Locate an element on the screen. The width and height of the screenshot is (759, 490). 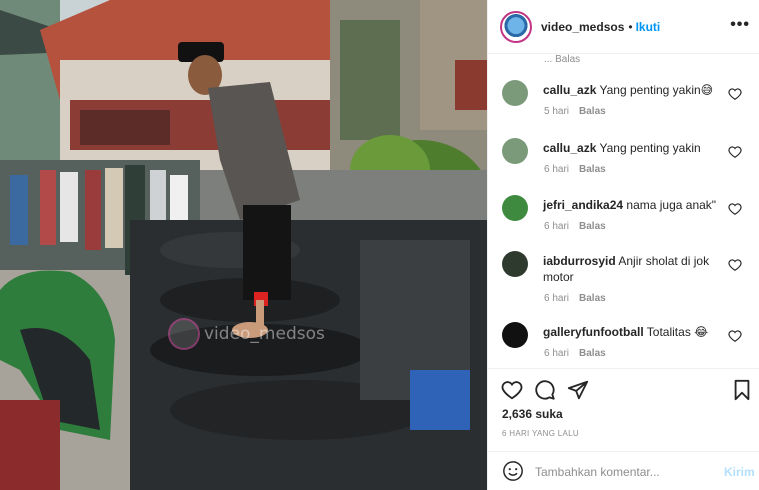
bookmark-icon is located at coordinates (742, 390).